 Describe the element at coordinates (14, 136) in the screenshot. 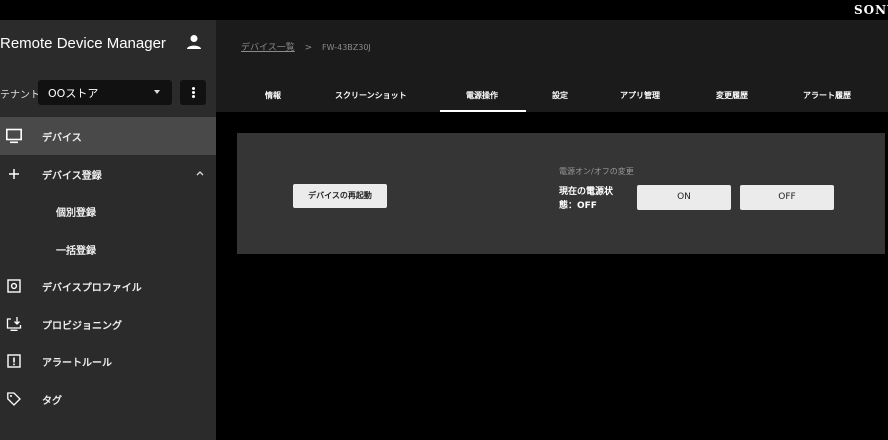

I see `monitor-icon` at that location.